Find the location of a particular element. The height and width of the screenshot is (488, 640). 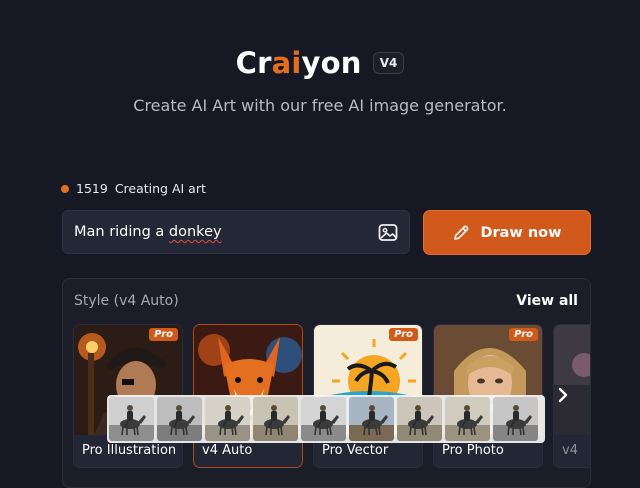

chevron-right-icon is located at coordinates (563, 395).